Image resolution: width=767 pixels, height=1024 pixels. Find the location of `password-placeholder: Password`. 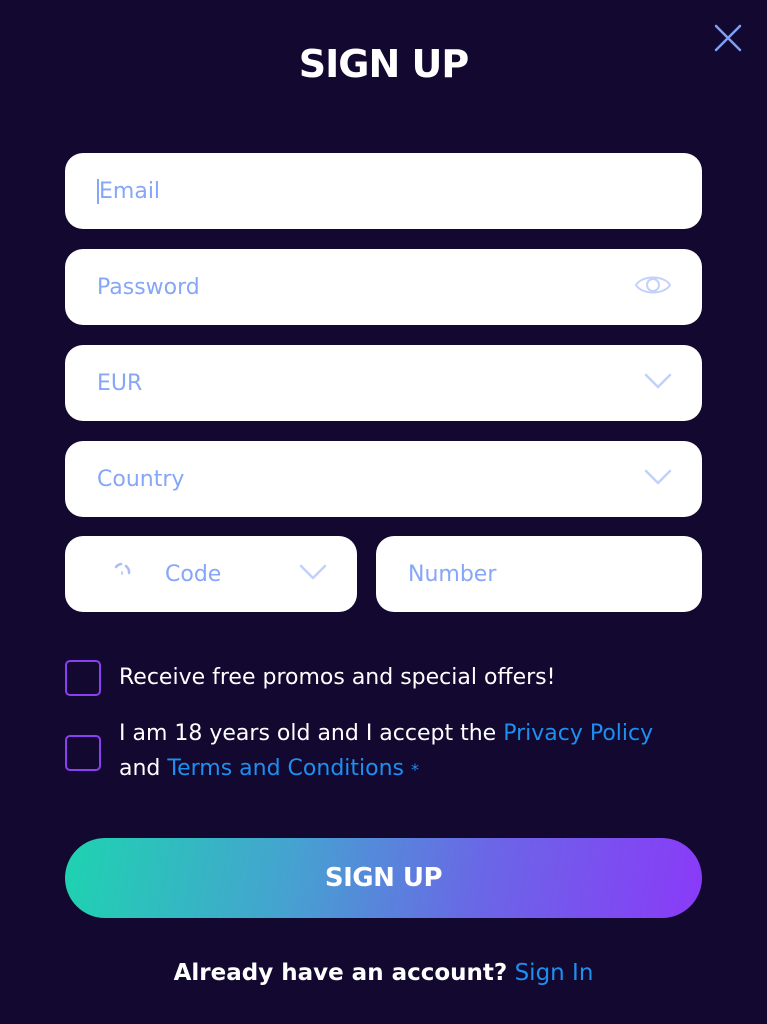

password-placeholder: Password is located at coordinates (148, 287).